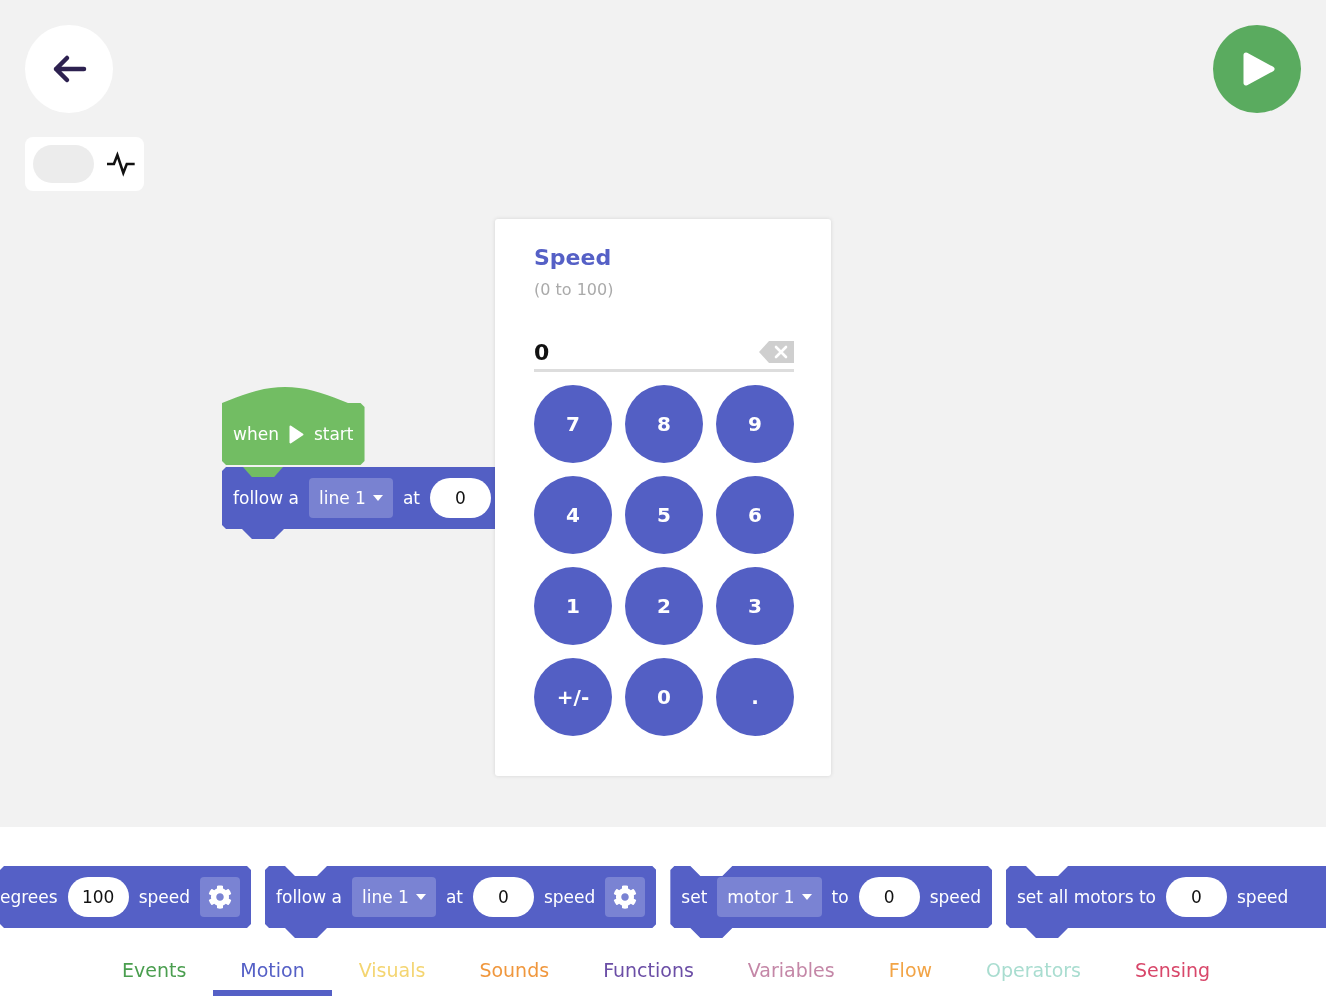  Describe the element at coordinates (154, 970) in the screenshot. I see `category-tab: Events` at that location.